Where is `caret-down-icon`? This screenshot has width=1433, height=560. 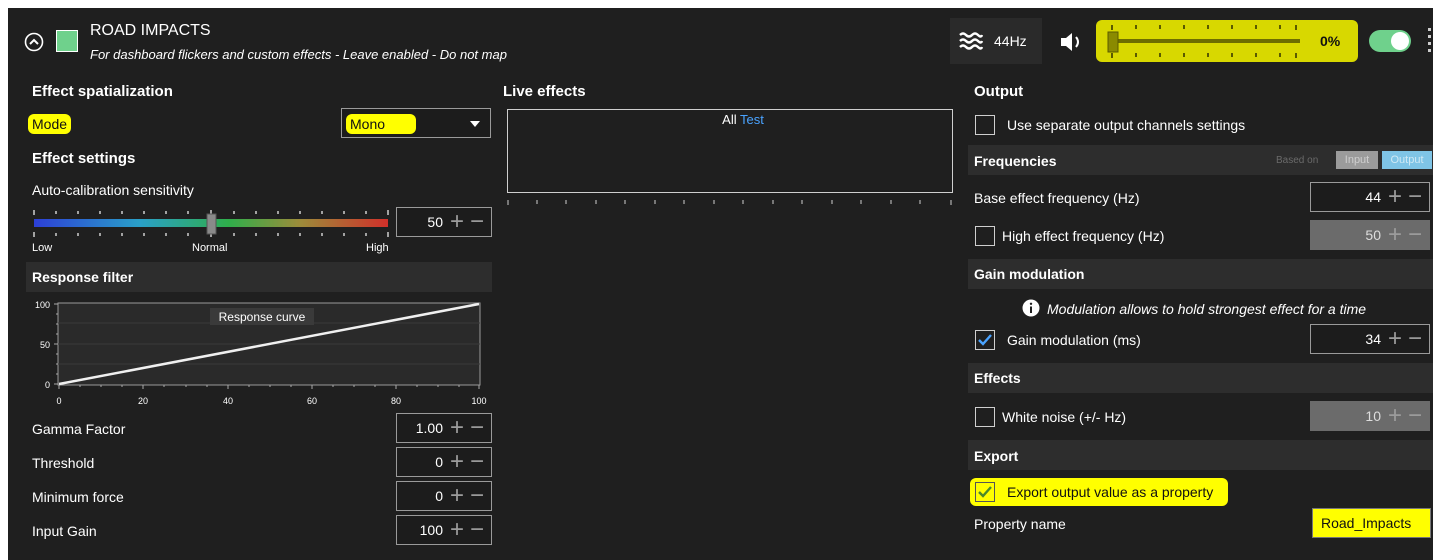 caret-down-icon is located at coordinates (475, 124).